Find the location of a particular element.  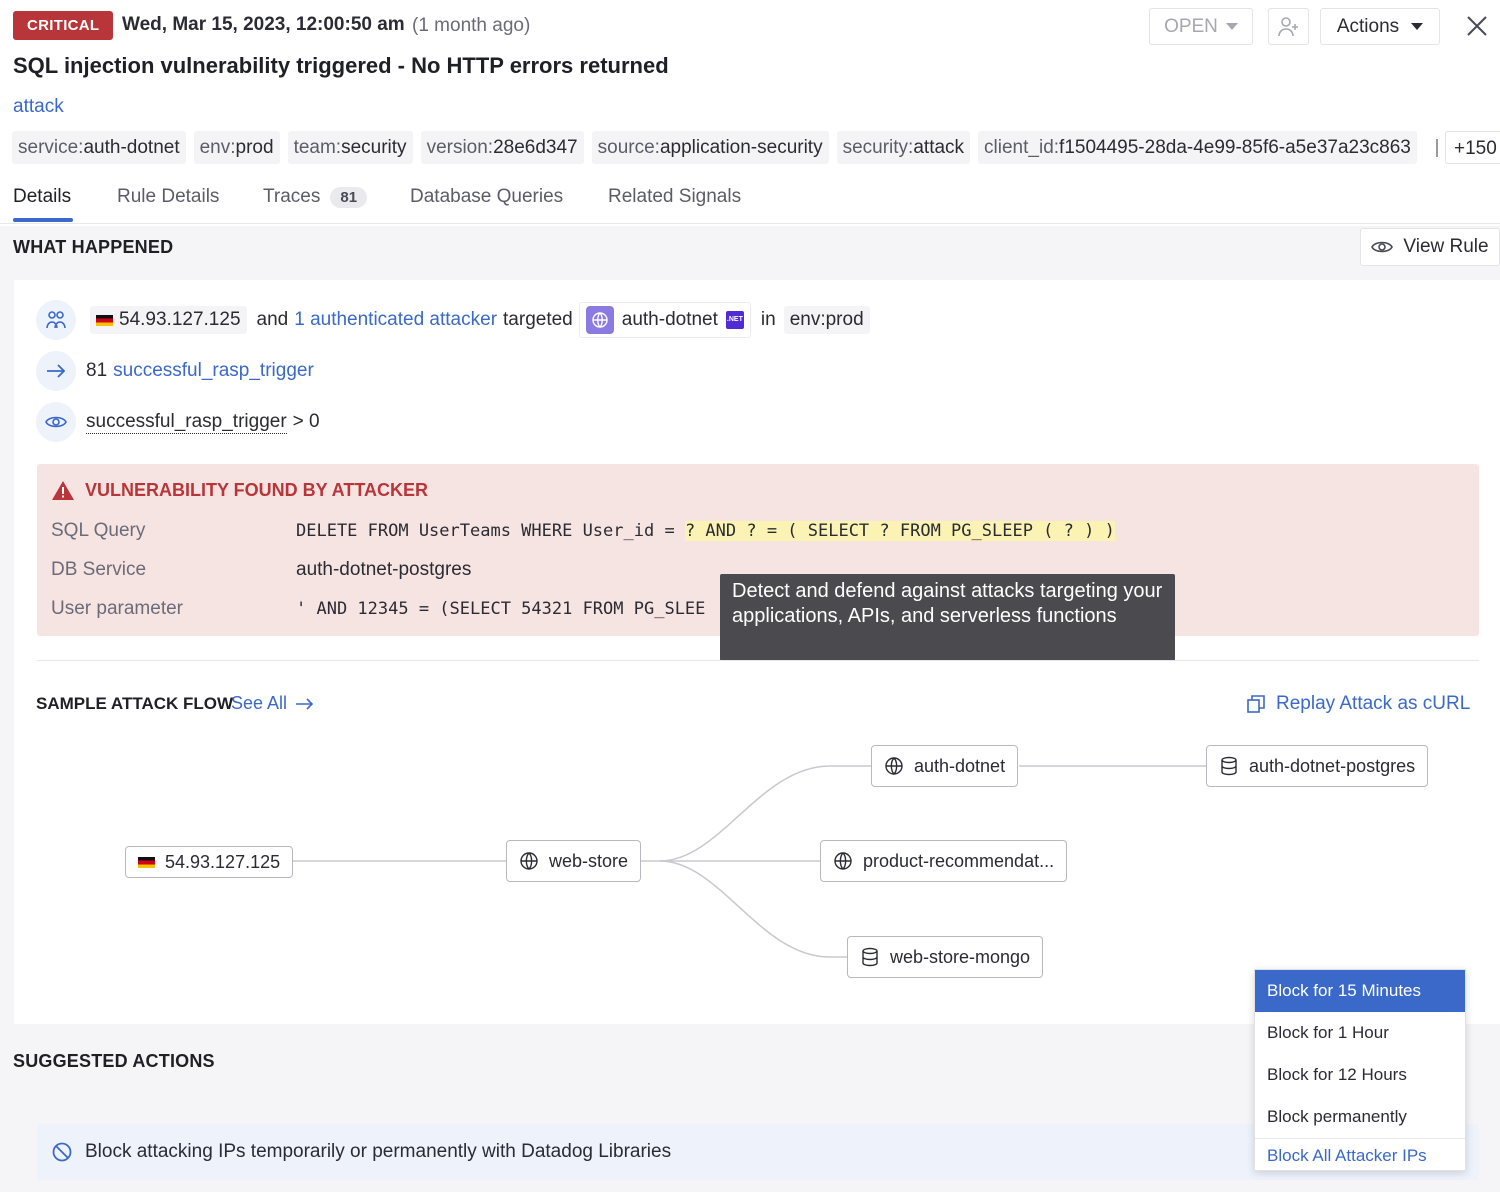

relative-time: (1 month ago) is located at coordinates (471, 25).